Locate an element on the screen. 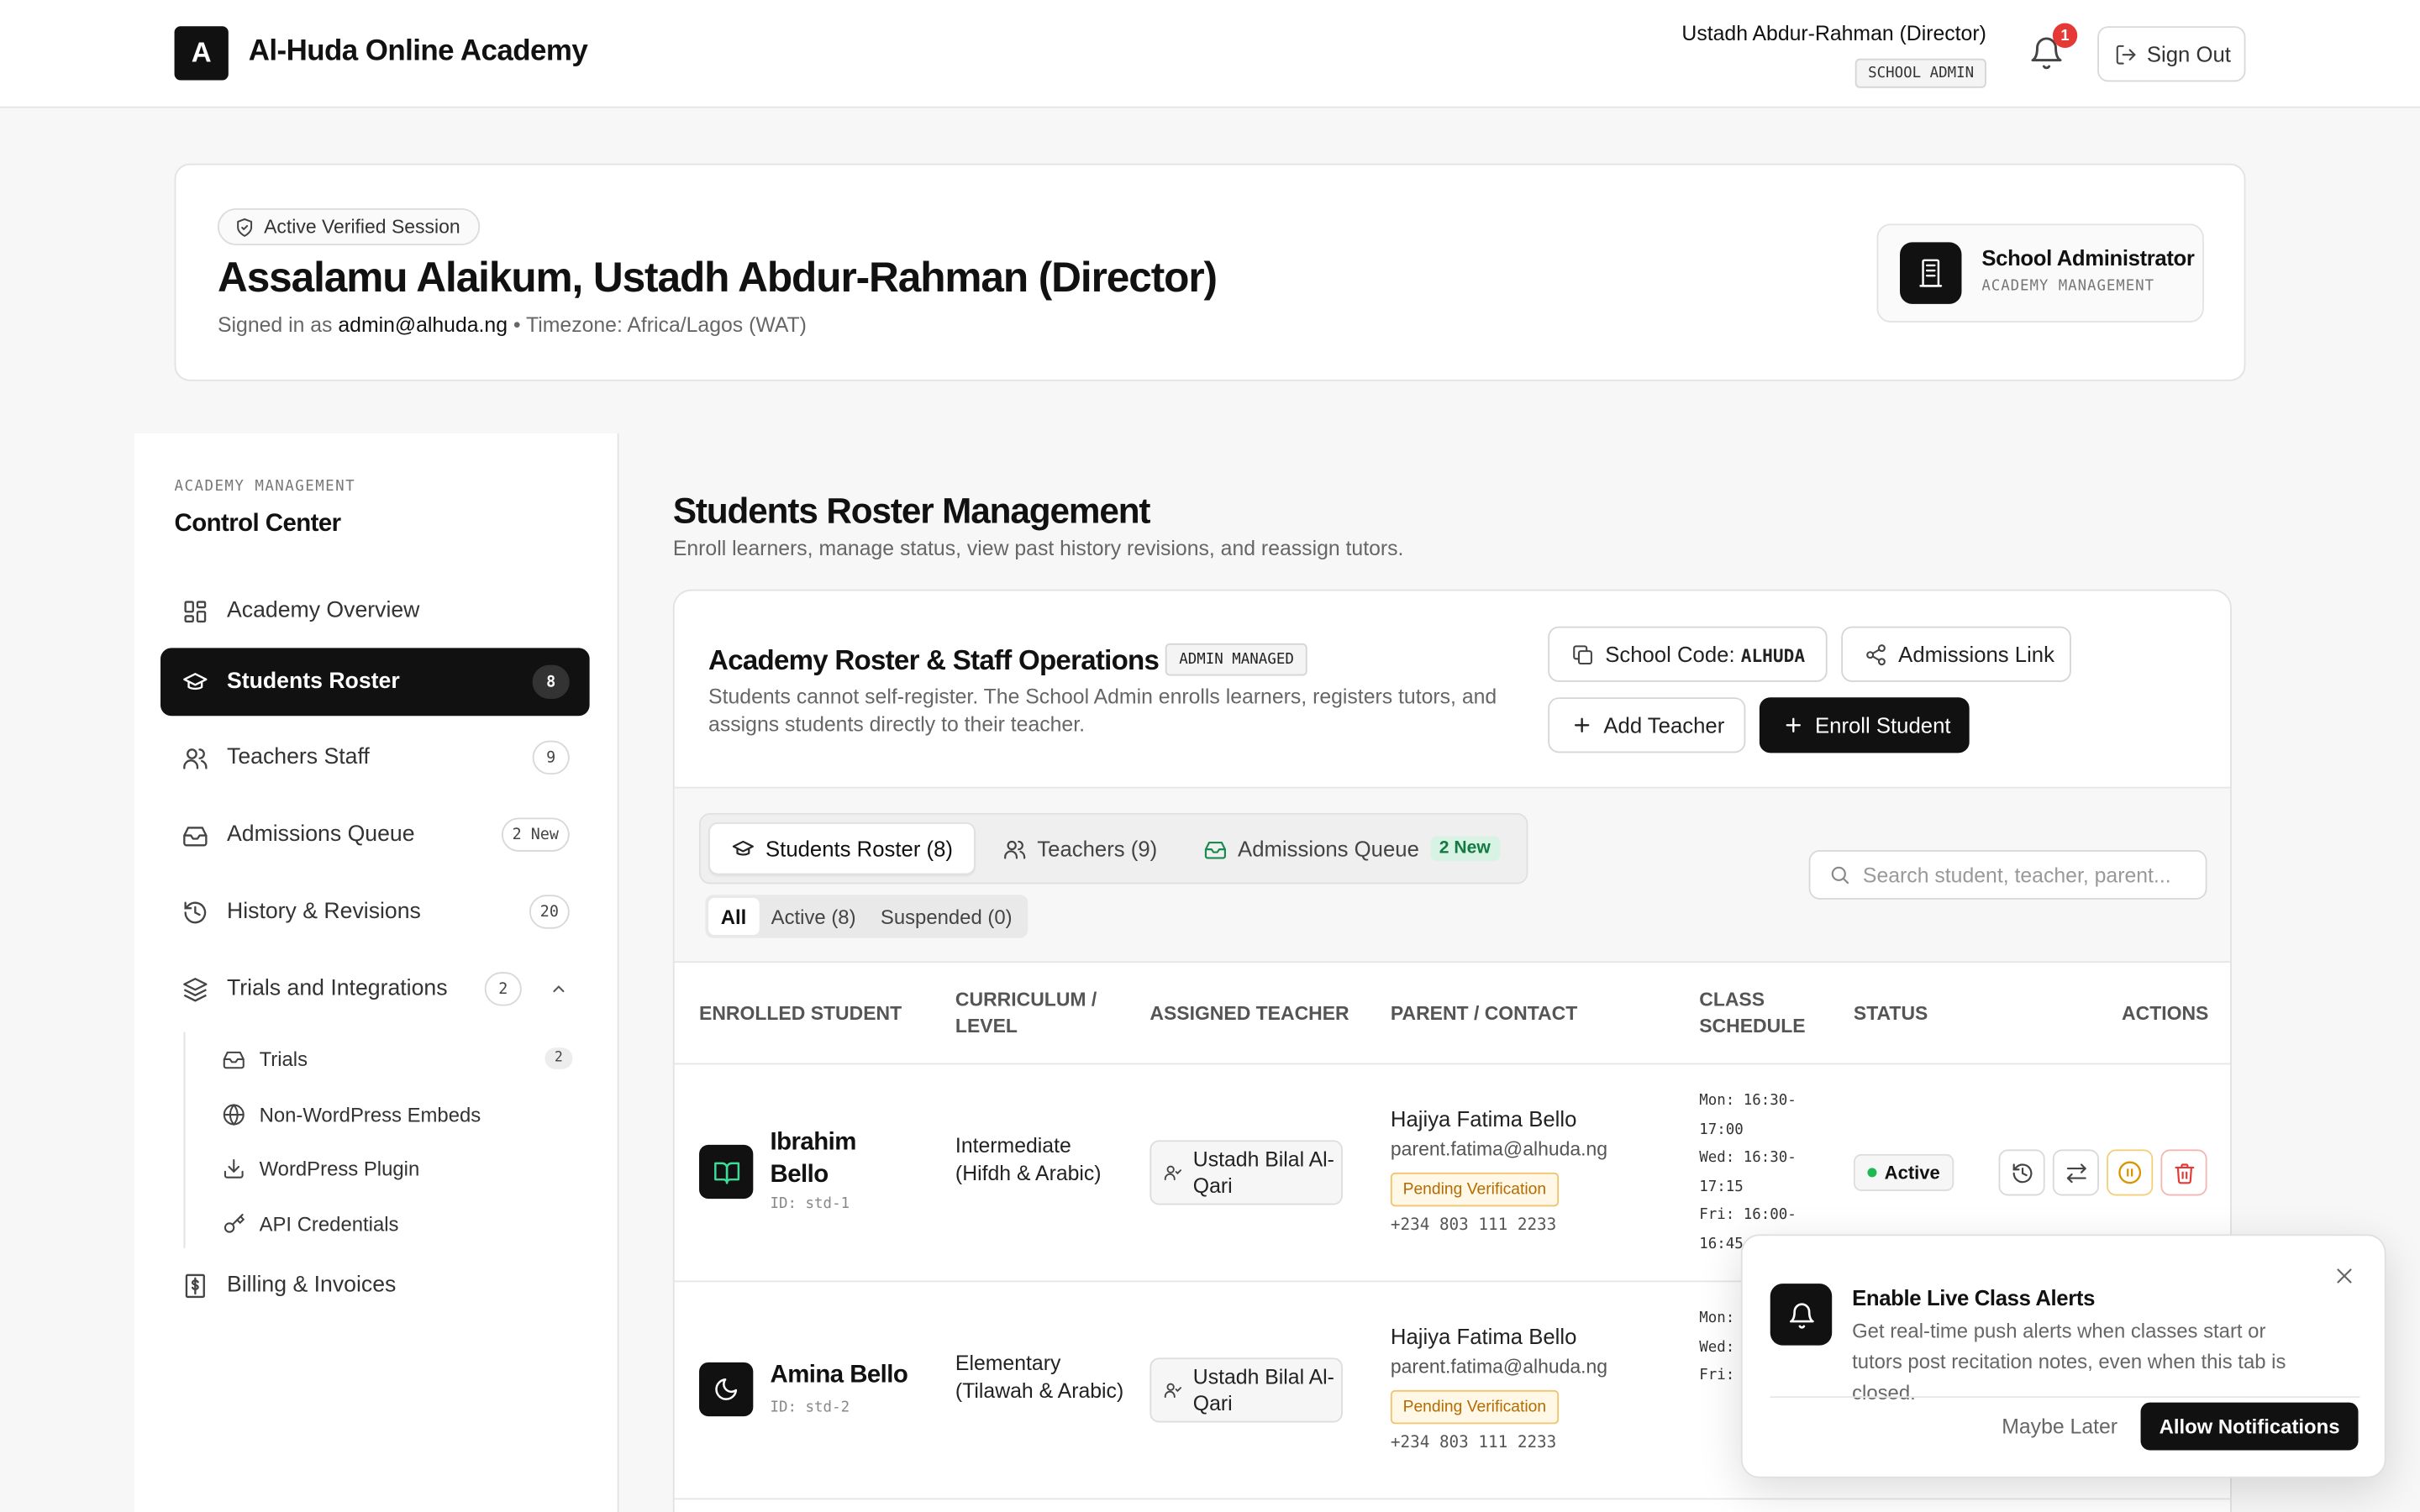  tab-label: Students Roster (8) is located at coordinates (859, 848).